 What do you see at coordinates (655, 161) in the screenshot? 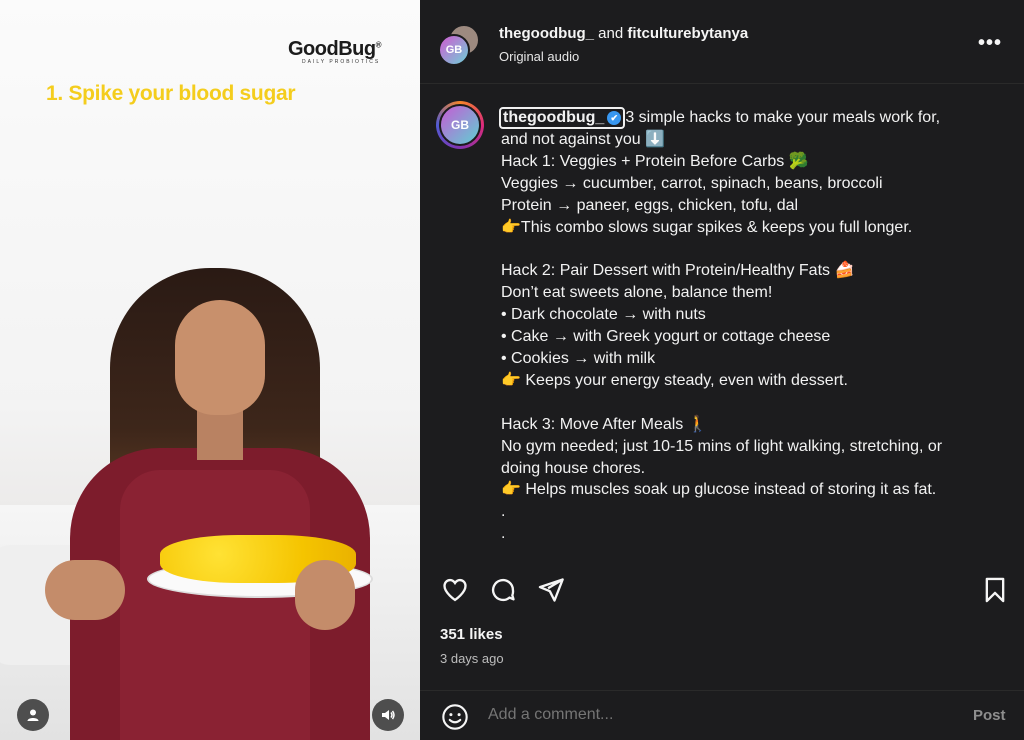
I see `caption-text-line: Hack 1: Veggies + Protein Before Carbs 🥦` at bounding box center [655, 161].